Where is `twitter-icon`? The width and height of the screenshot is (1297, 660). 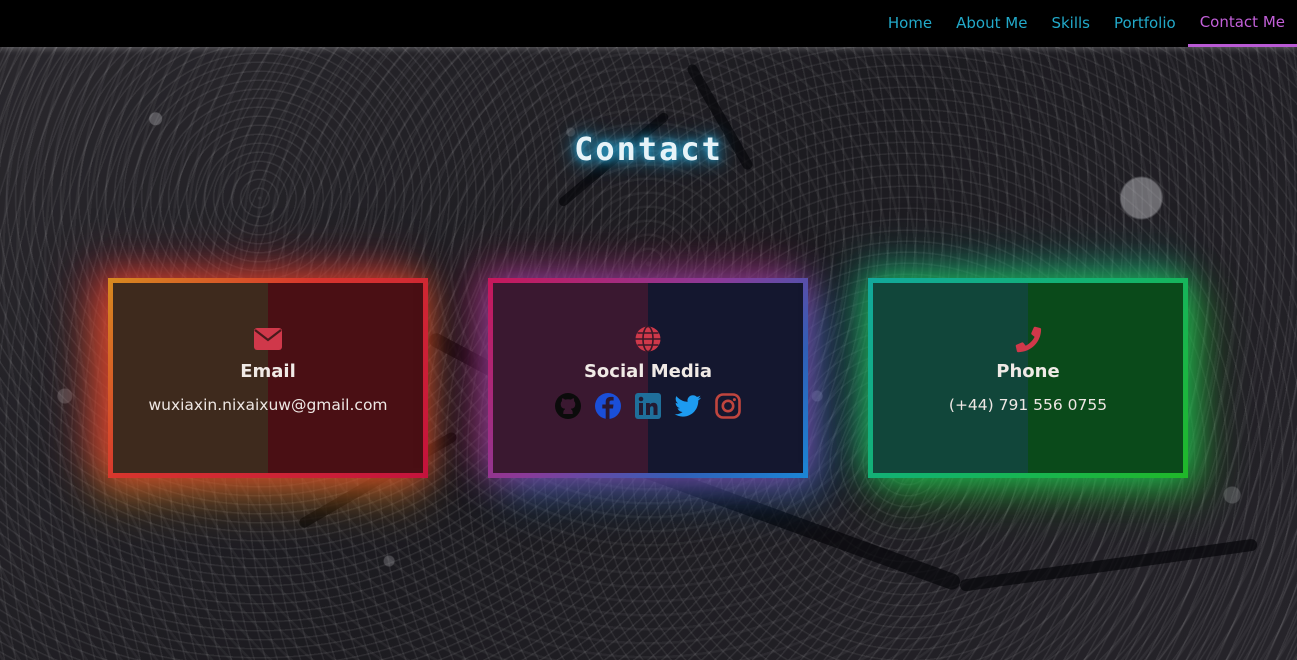
twitter-icon is located at coordinates (688, 406).